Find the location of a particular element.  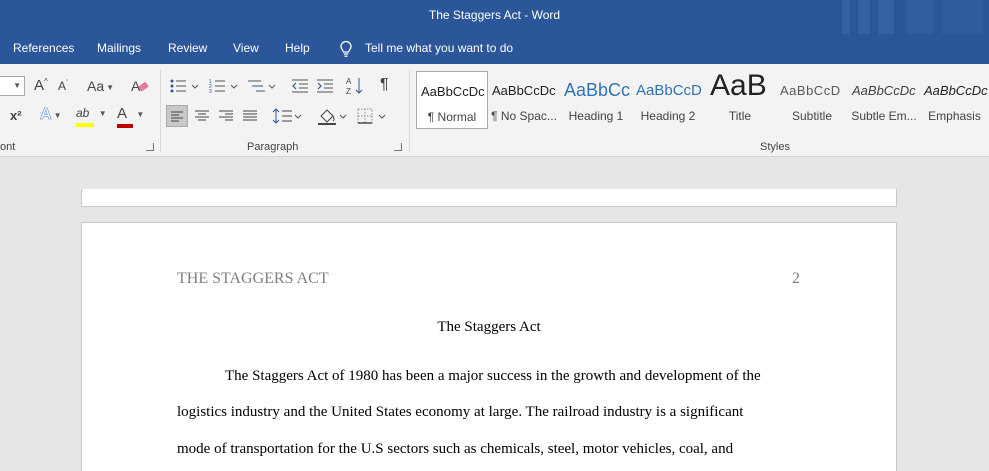

highlight-color-button: ab ▼ is located at coordinates (91, 116).